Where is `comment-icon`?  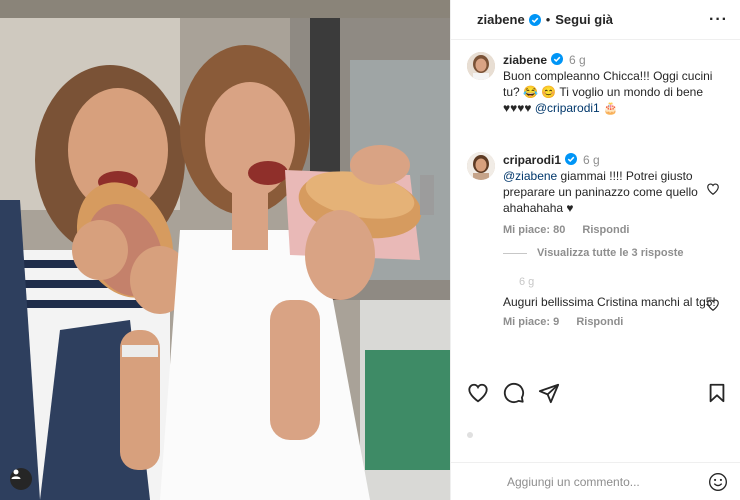 comment-icon is located at coordinates (514, 393).